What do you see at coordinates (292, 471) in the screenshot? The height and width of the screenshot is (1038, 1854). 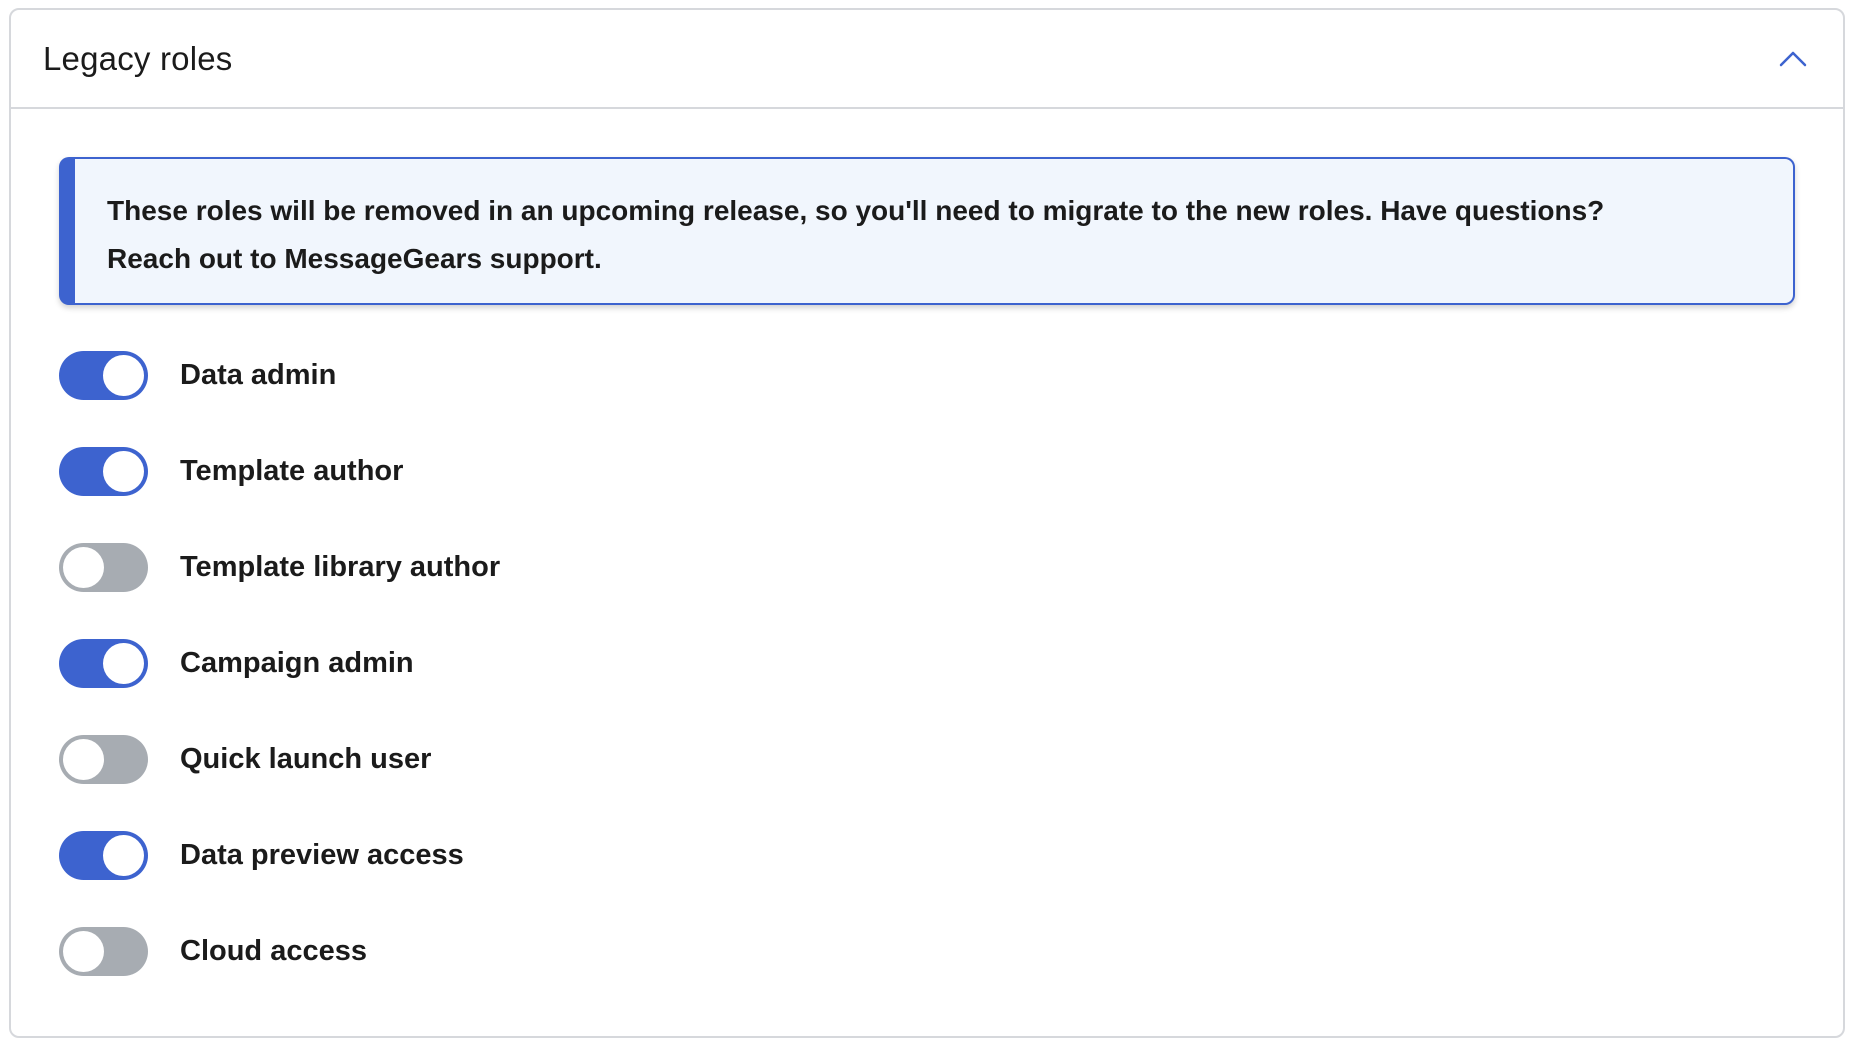 I see `role-label: Template author` at bounding box center [292, 471].